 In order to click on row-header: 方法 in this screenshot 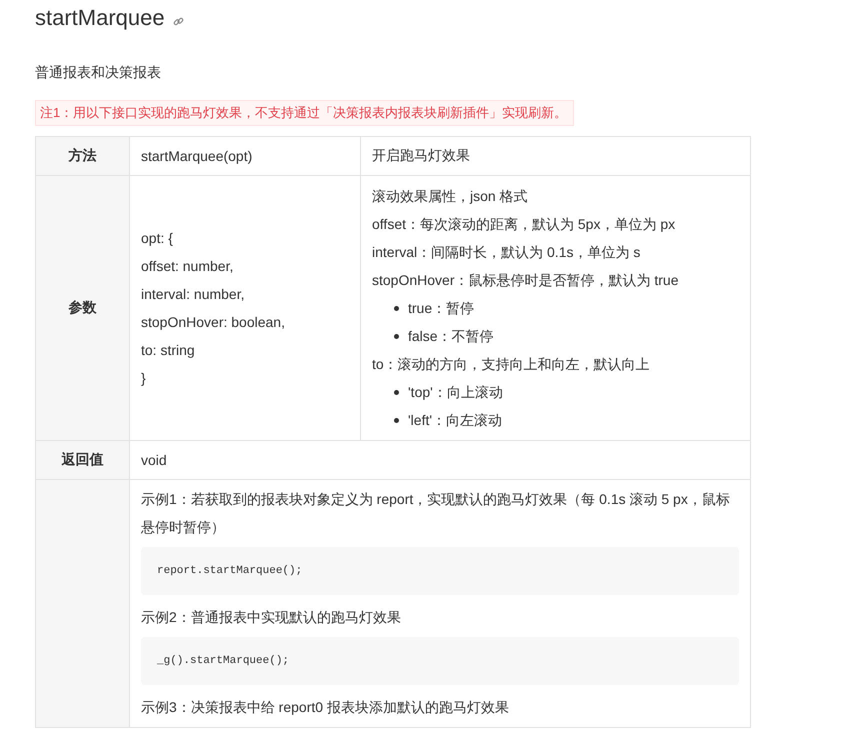, I will do `click(83, 156)`.